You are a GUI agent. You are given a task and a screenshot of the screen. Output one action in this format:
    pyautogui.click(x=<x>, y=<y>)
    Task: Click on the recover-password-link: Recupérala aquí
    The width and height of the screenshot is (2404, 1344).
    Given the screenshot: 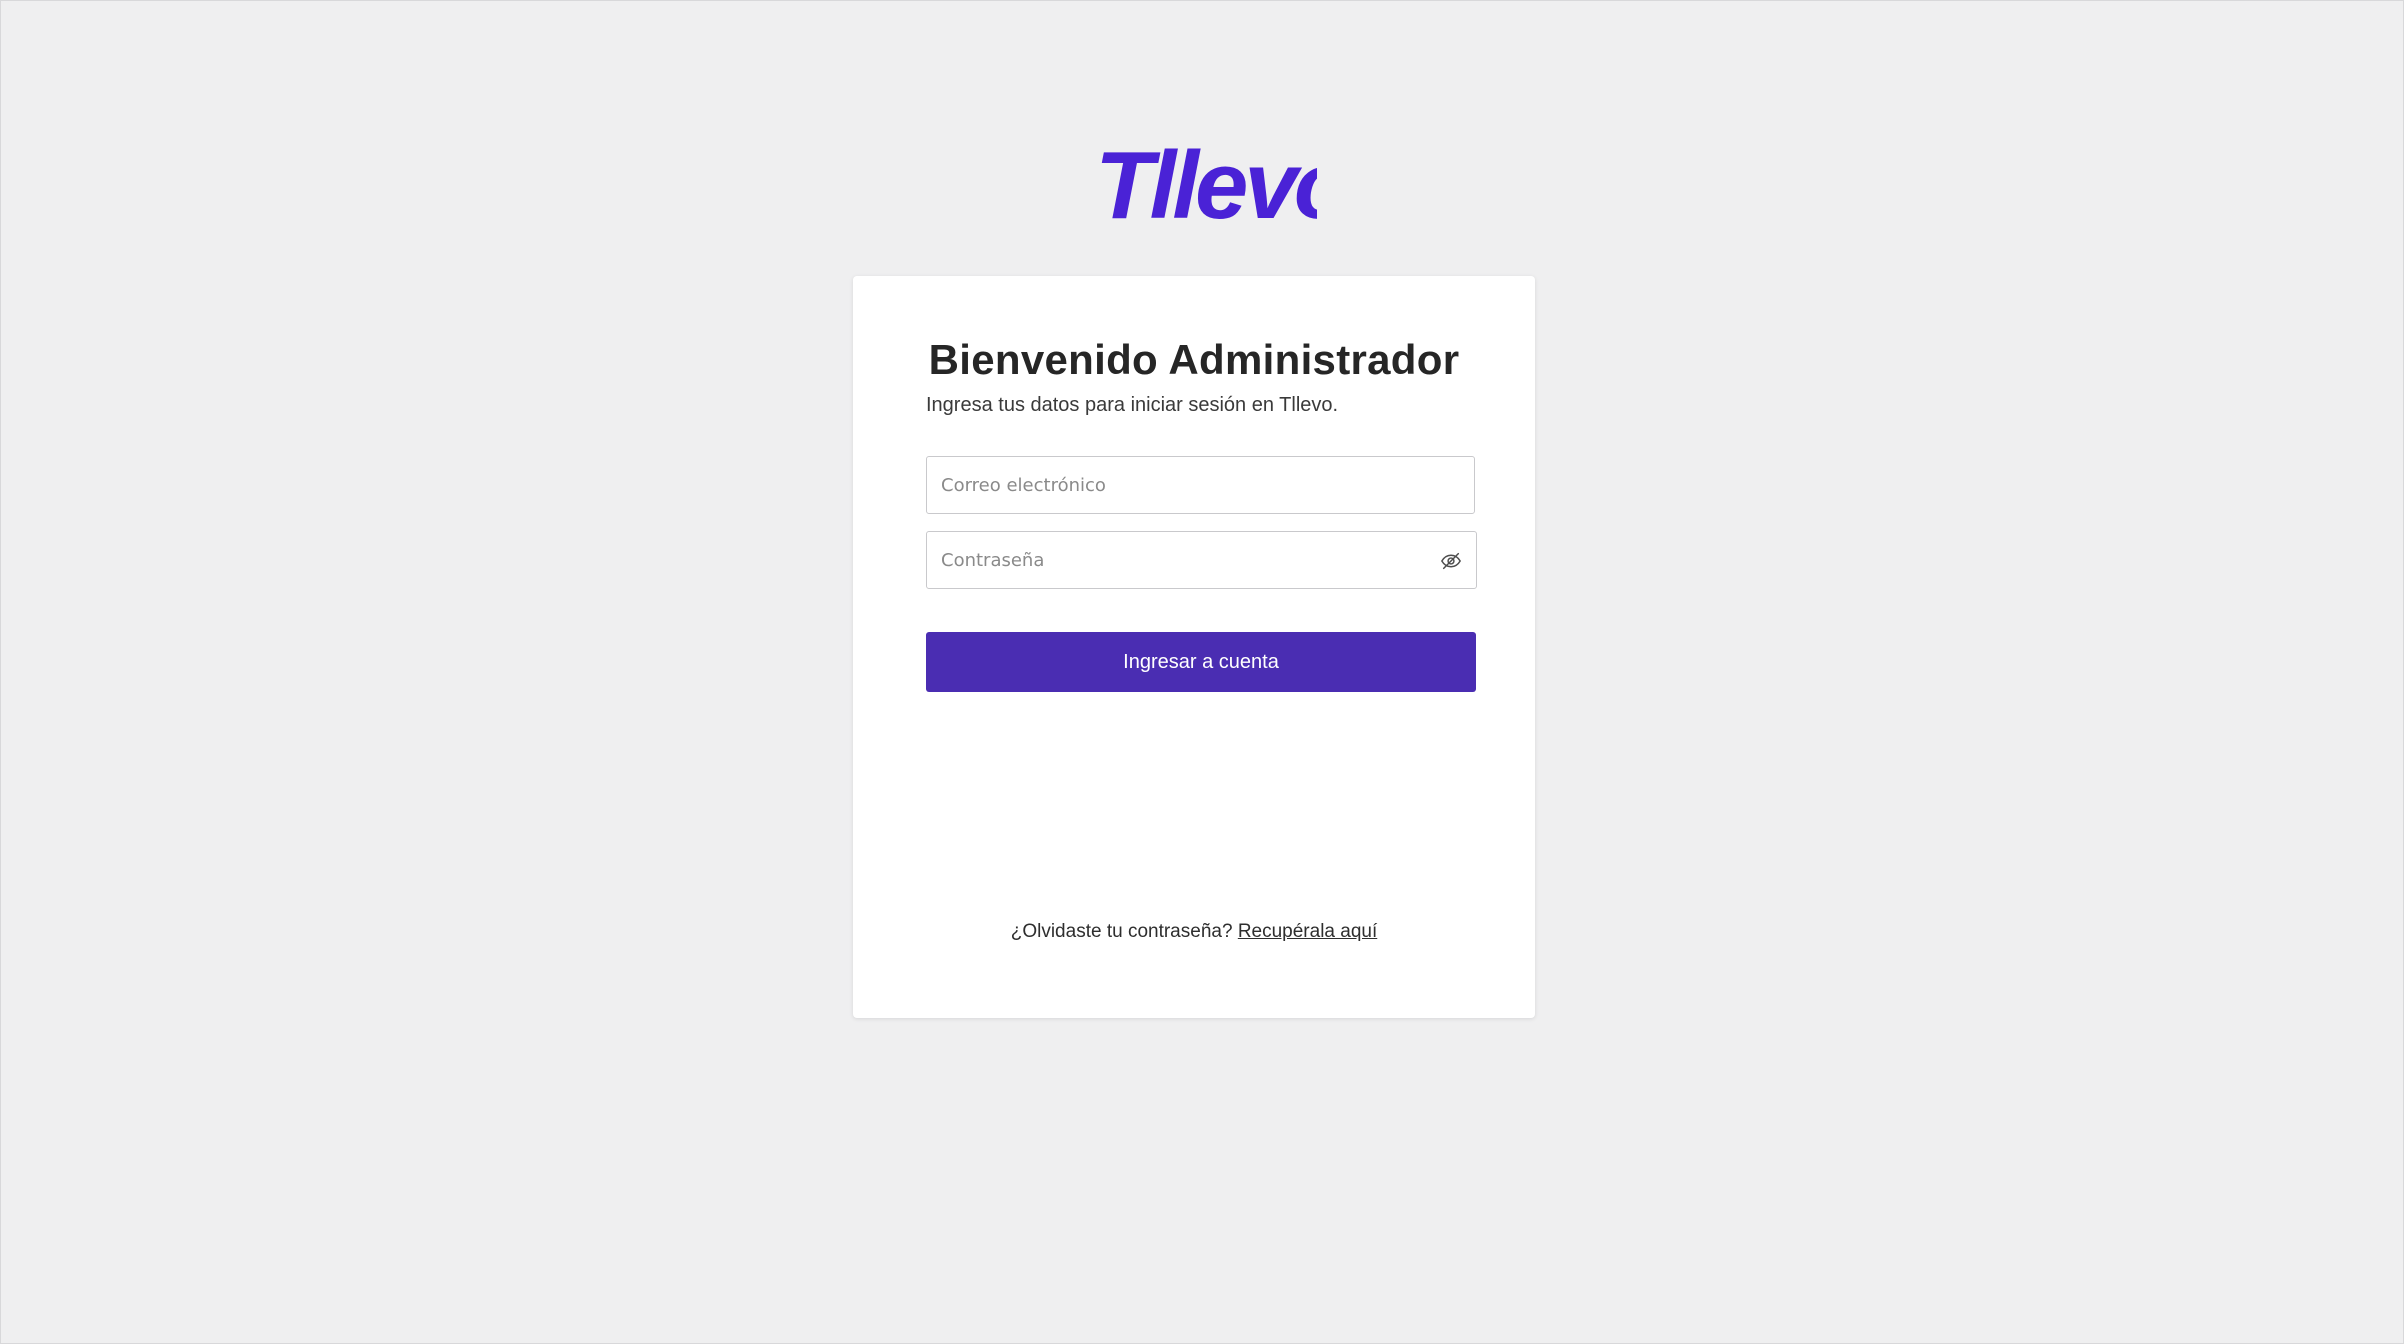 What is the action you would take?
    pyautogui.click(x=1307, y=931)
    